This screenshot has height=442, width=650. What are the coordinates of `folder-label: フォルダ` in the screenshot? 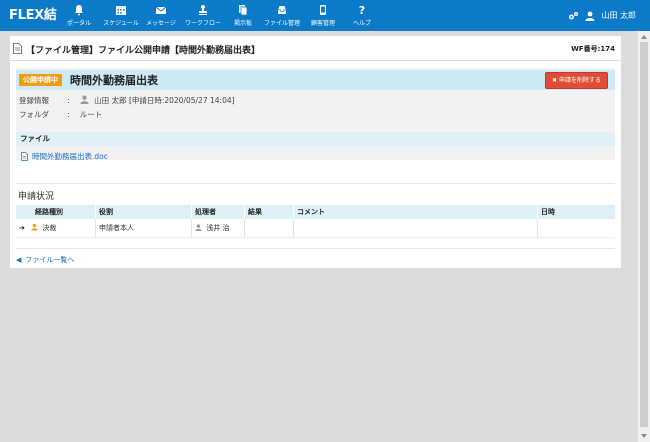 It's located at (34, 114).